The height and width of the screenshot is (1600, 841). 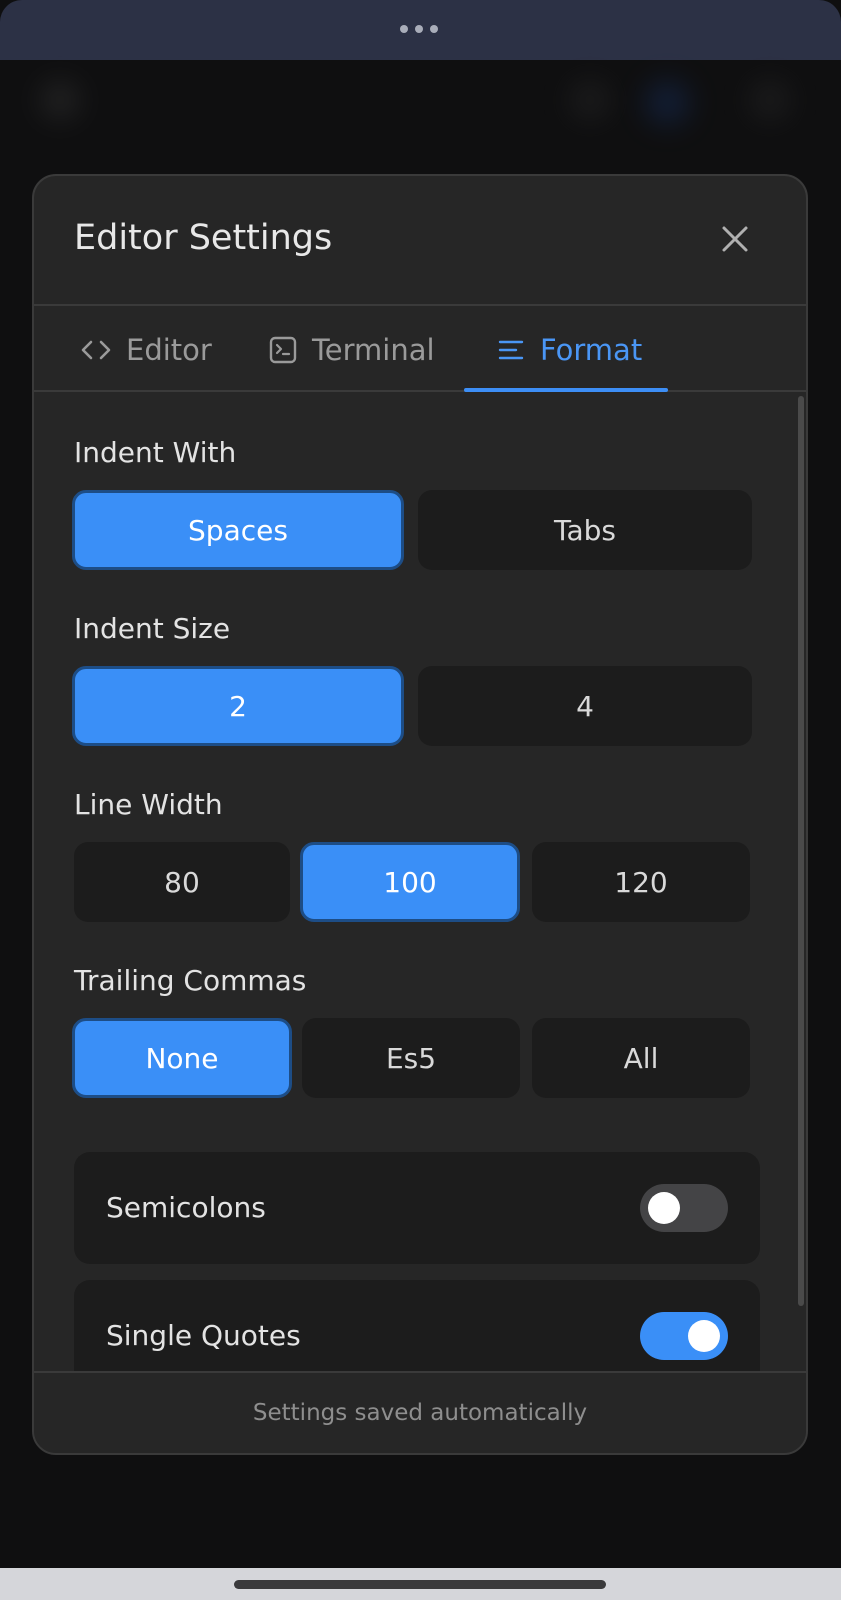 I want to click on close-button, so click(x=735, y=239).